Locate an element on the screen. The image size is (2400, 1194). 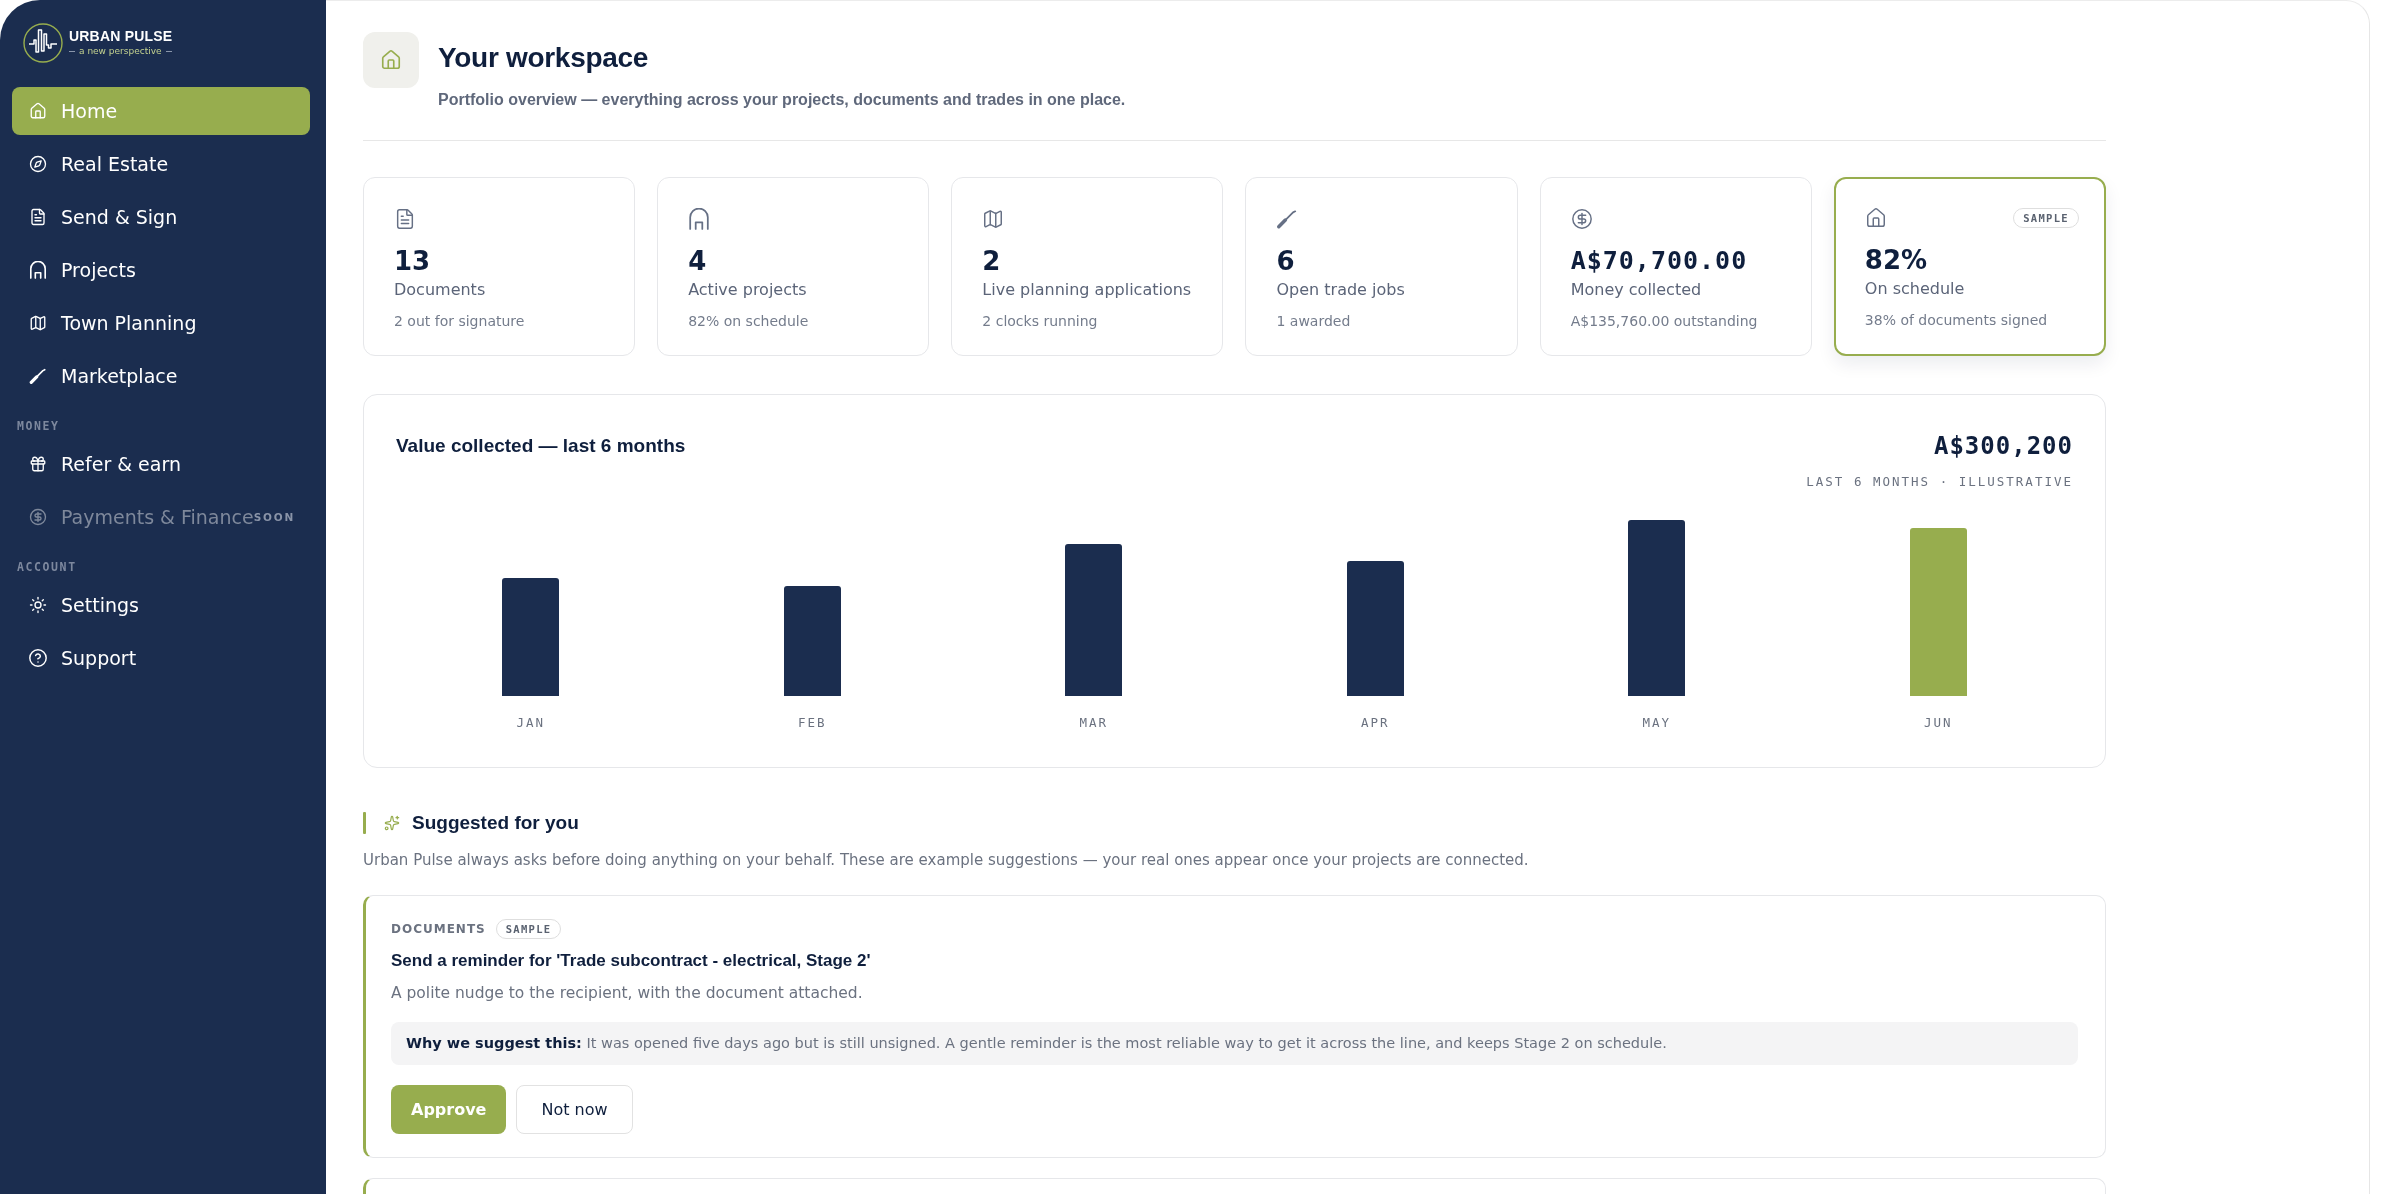
month-label: MAR is located at coordinates (1094, 723).